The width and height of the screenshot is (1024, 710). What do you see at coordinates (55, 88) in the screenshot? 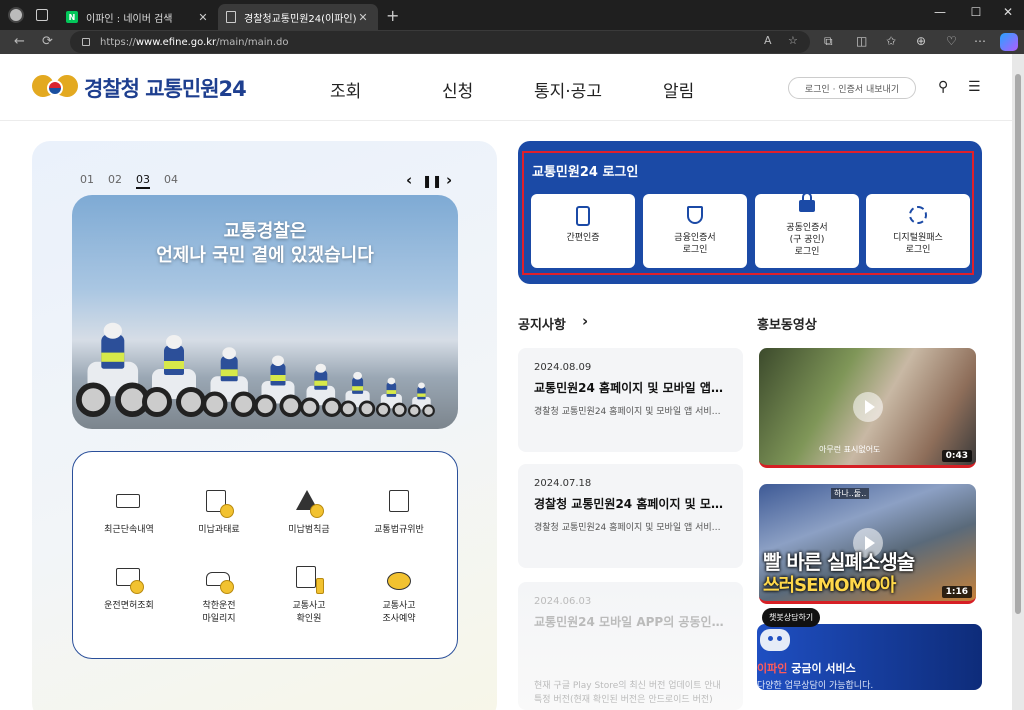
I see `police-emblem-icon` at bounding box center [55, 88].